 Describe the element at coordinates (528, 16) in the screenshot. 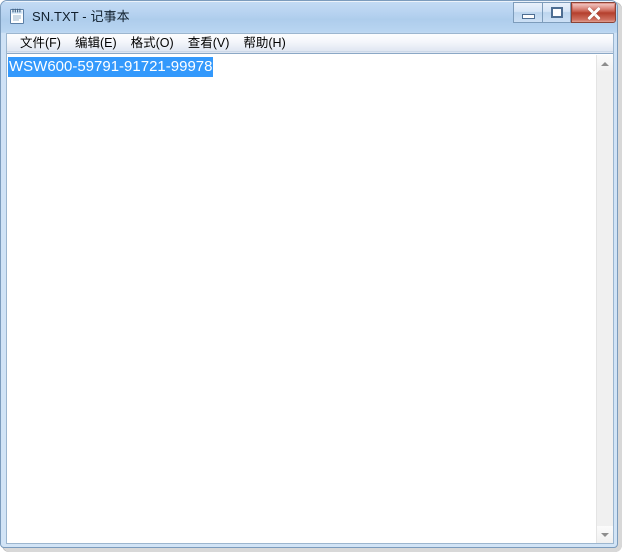

I see `minimize-icon` at that location.